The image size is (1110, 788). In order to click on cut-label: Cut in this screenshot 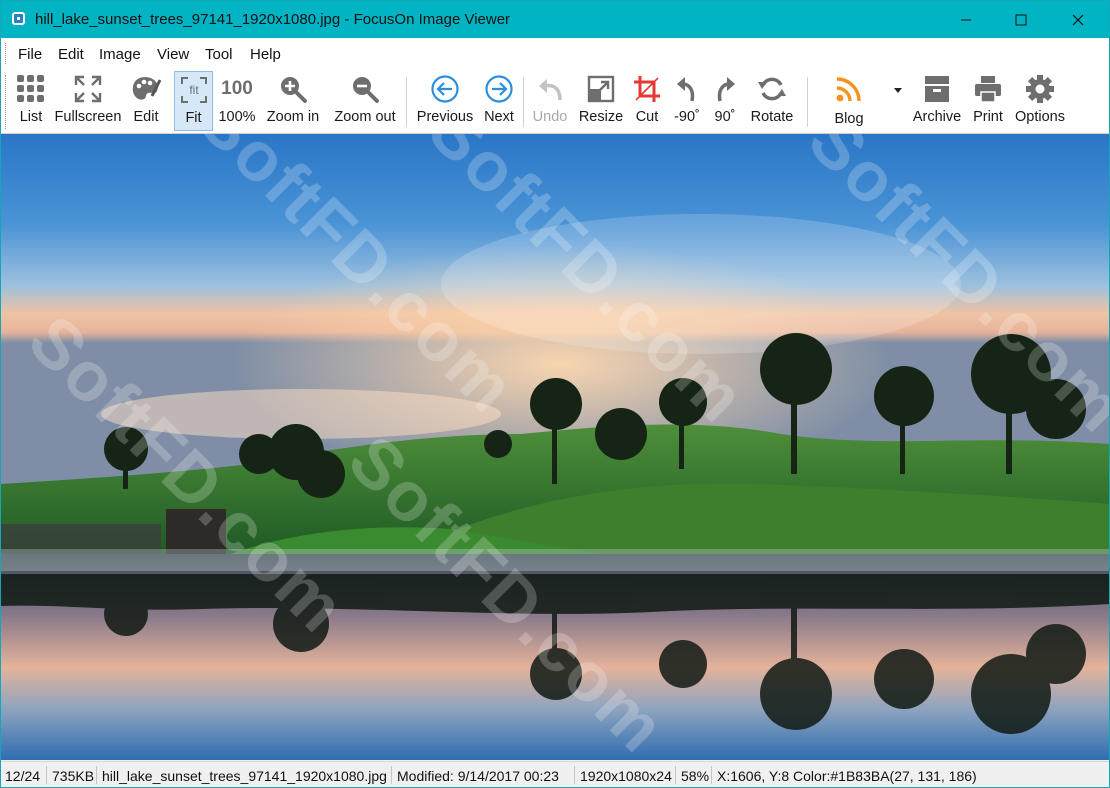, I will do `click(647, 117)`.